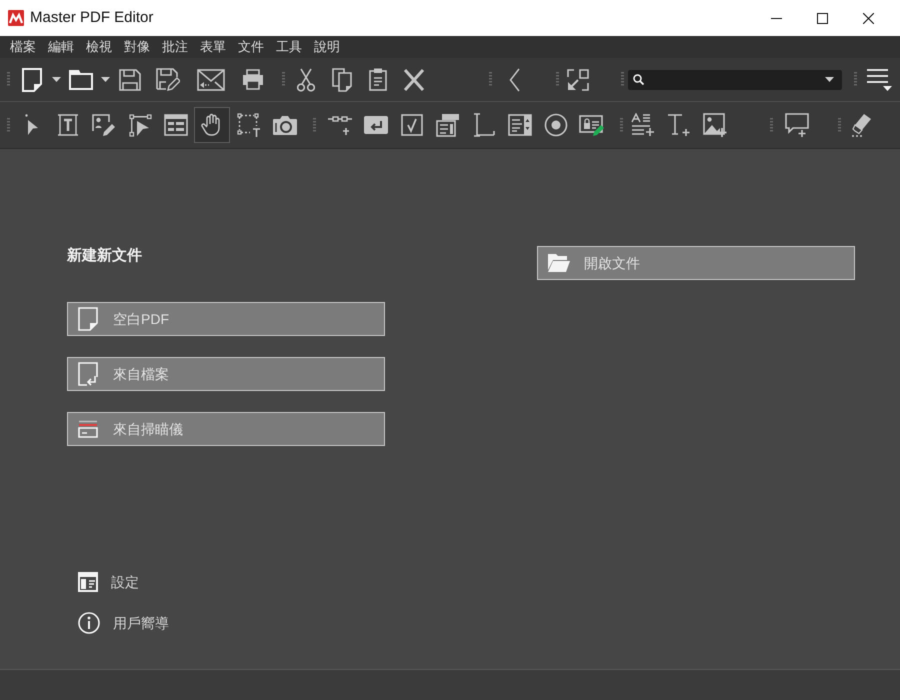  What do you see at coordinates (104, 125) in the screenshot?
I see `image-pencil-icon` at bounding box center [104, 125].